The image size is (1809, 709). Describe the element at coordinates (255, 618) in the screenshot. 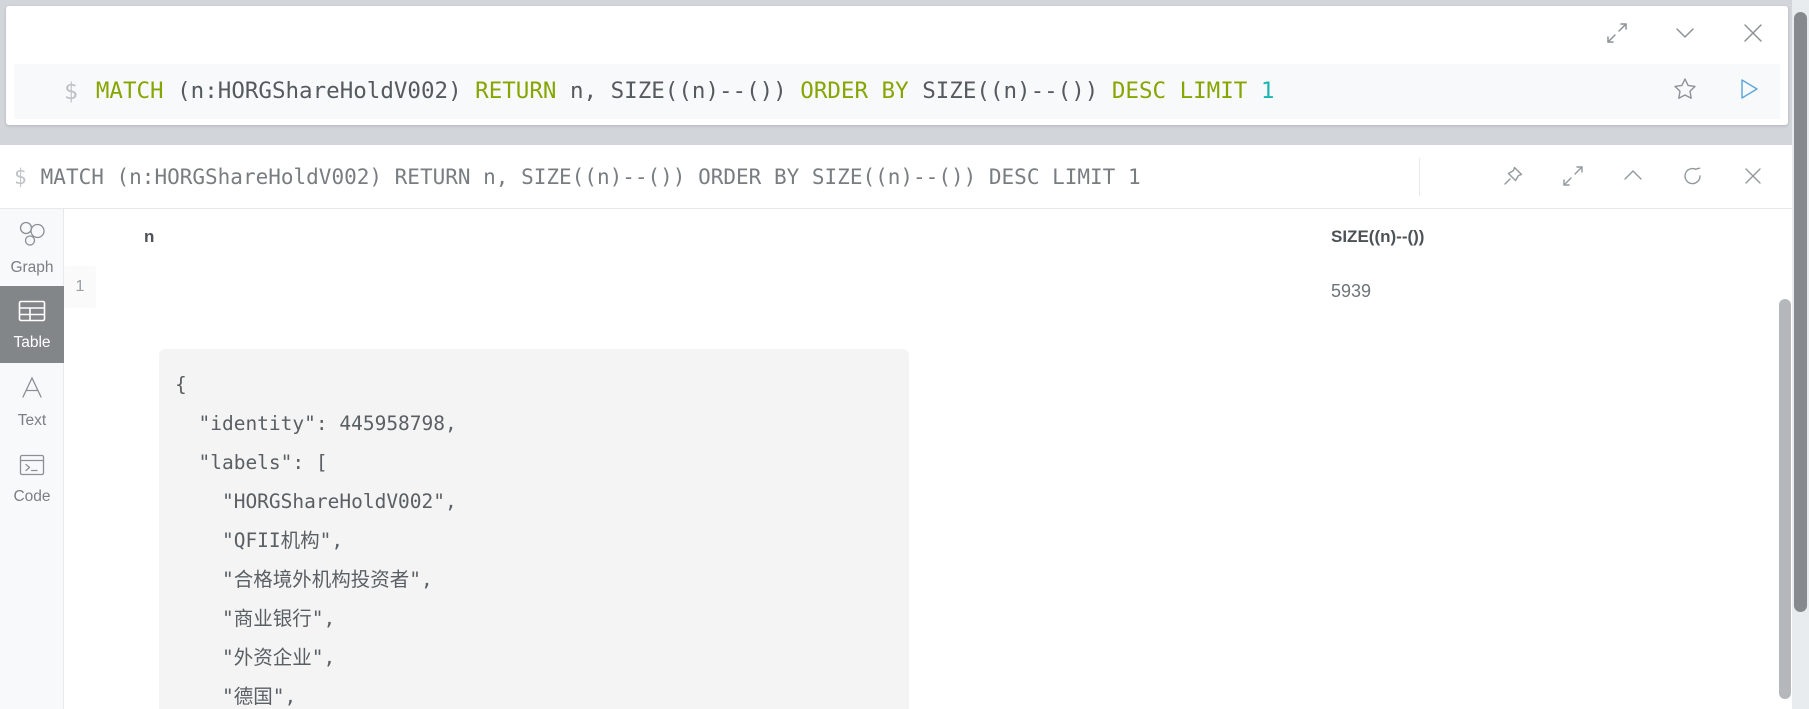

I see `node-json-line: "商业银行",` at that location.